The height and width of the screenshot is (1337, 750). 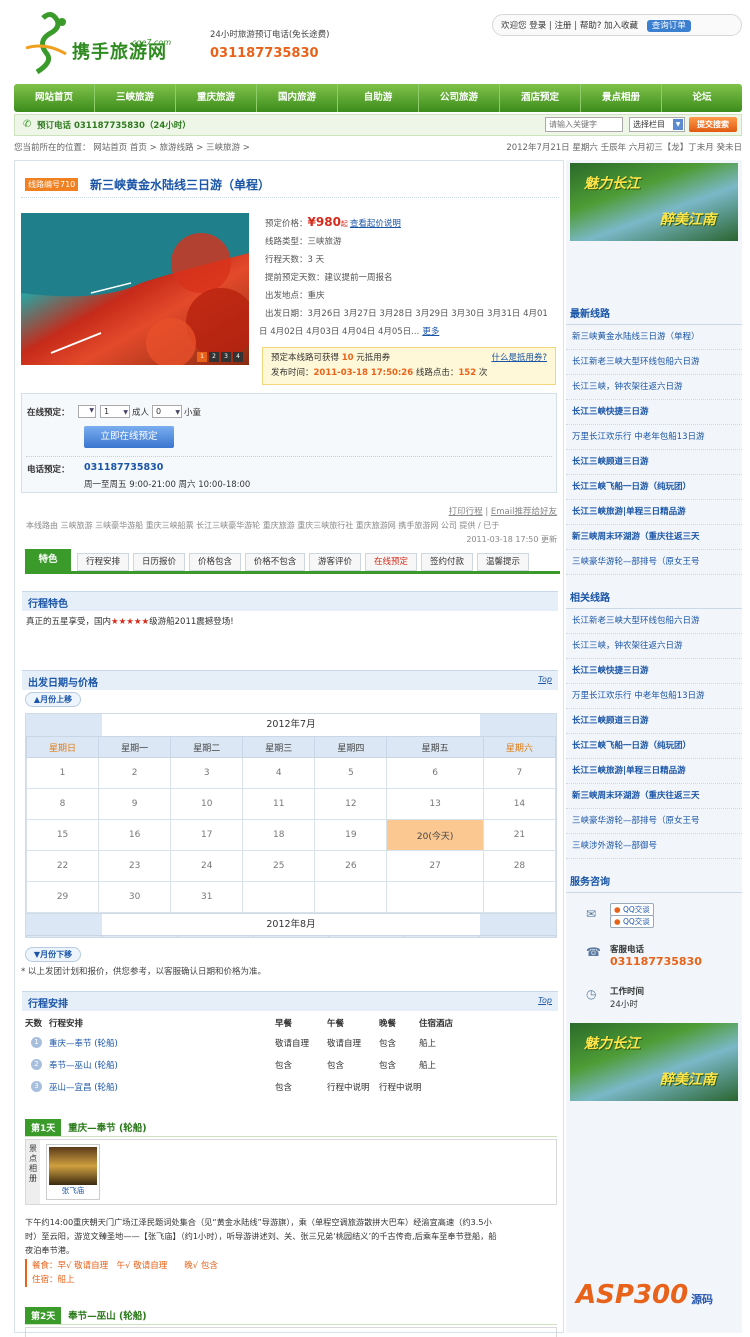 I want to click on tab-online-booking: 在线预定, so click(x=391, y=562).